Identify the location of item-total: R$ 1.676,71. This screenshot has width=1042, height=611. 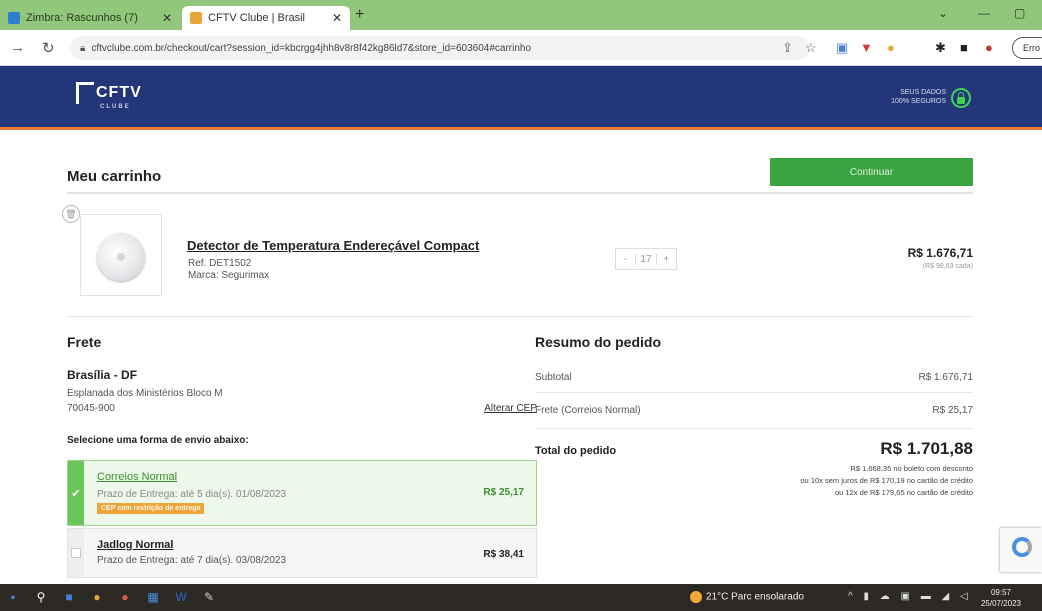
(940, 253).